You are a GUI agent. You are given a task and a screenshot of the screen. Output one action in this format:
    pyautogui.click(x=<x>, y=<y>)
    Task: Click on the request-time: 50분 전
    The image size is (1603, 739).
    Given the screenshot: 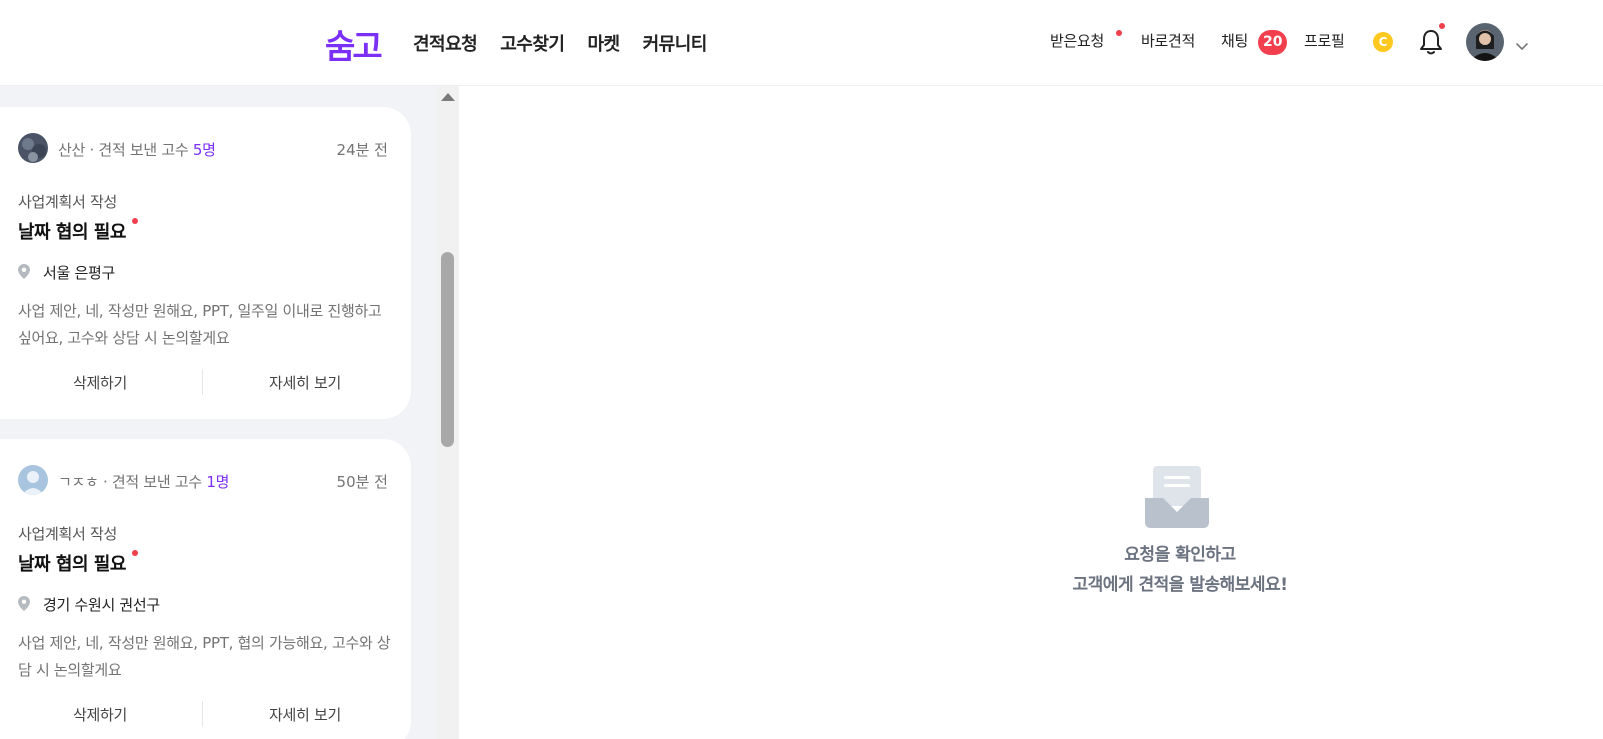 What is the action you would take?
    pyautogui.click(x=362, y=482)
    